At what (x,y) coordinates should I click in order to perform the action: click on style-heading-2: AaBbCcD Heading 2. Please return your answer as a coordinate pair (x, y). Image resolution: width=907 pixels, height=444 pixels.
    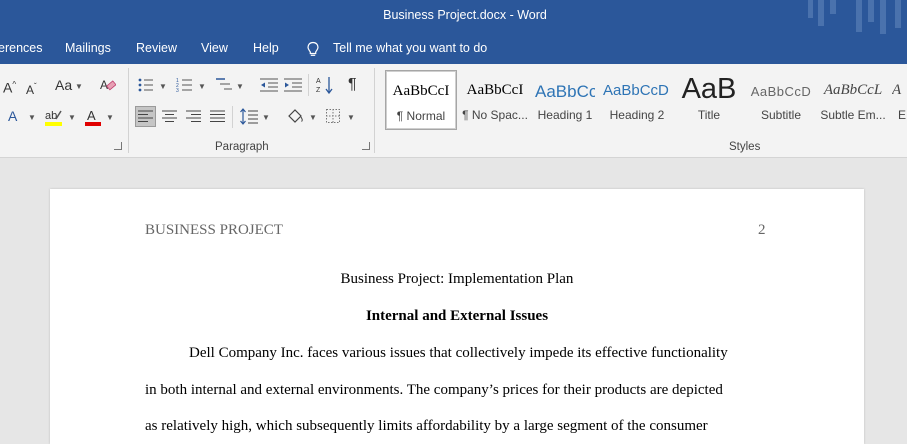
    Looking at the image, I should click on (637, 99).